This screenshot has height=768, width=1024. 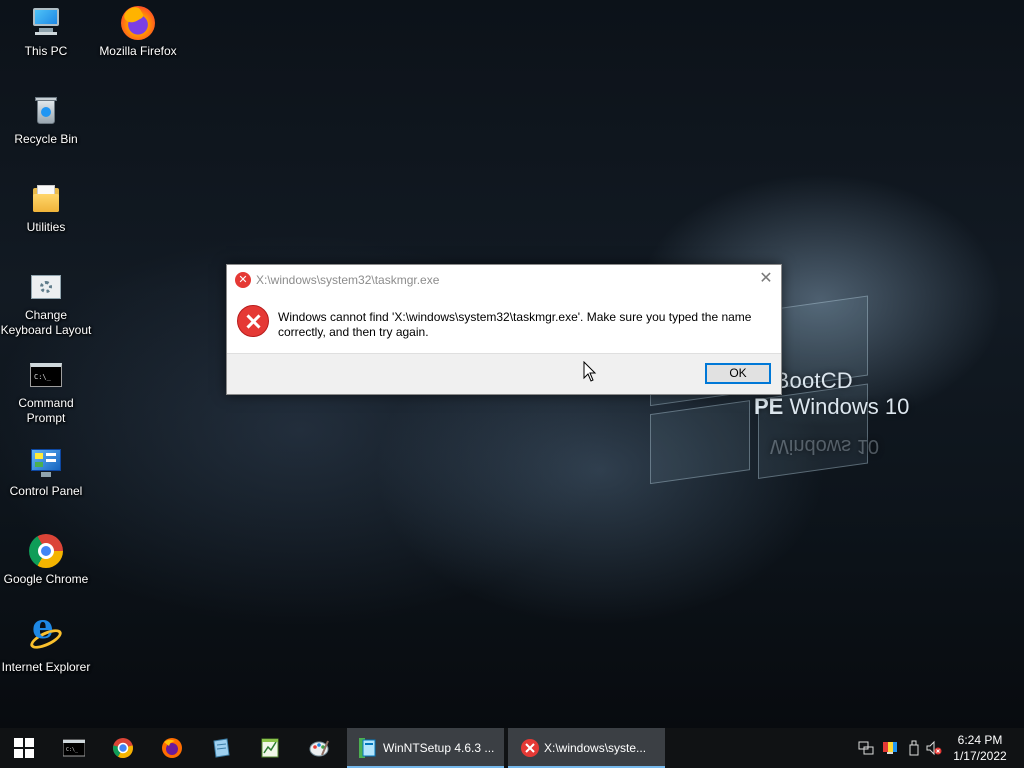 What do you see at coordinates (138, 51) in the screenshot?
I see `desktop-icon-label: Mozilla Firefox` at bounding box center [138, 51].